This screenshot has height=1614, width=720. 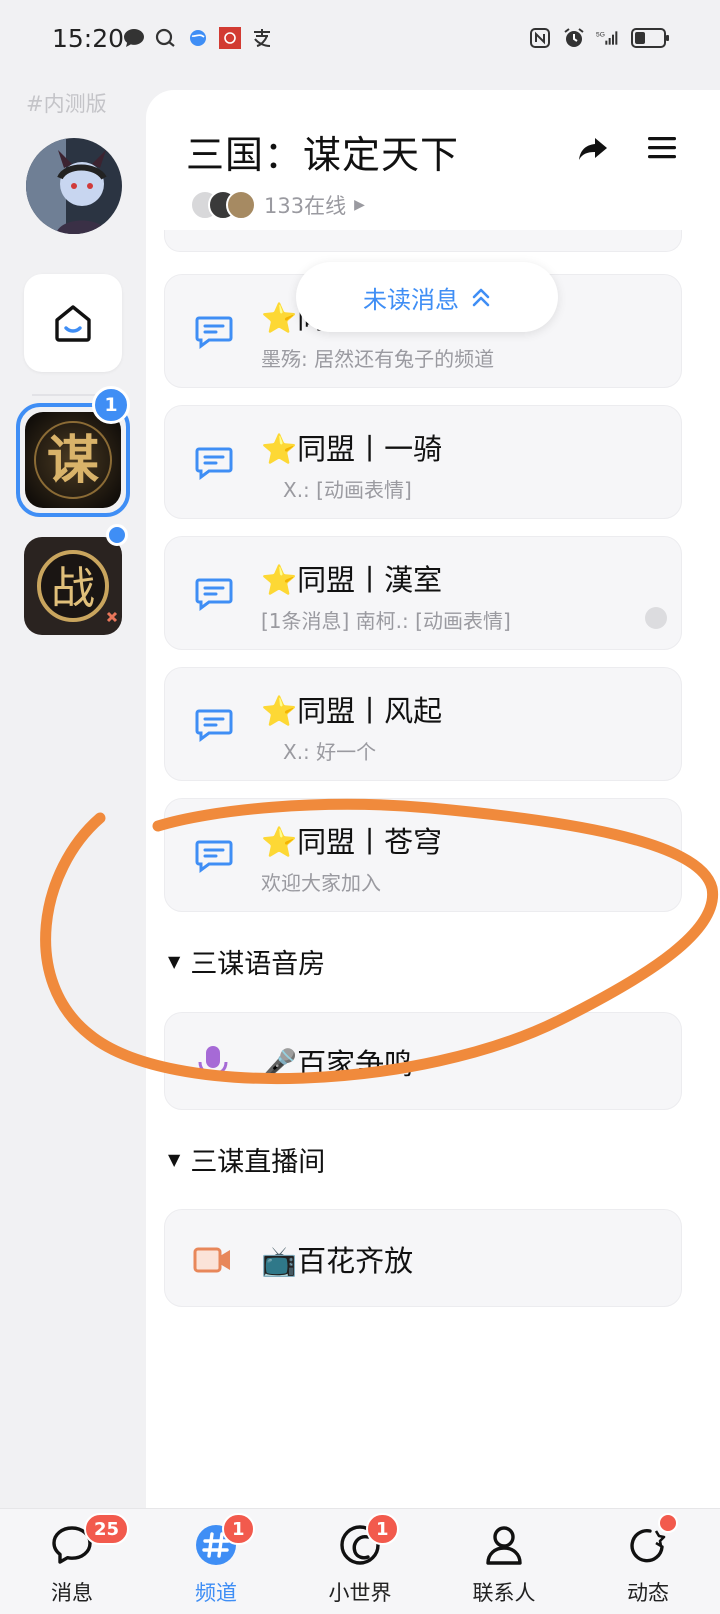 What do you see at coordinates (352, 711) in the screenshot?
I see `channel-title: ⭐同盟丨风起` at bounding box center [352, 711].